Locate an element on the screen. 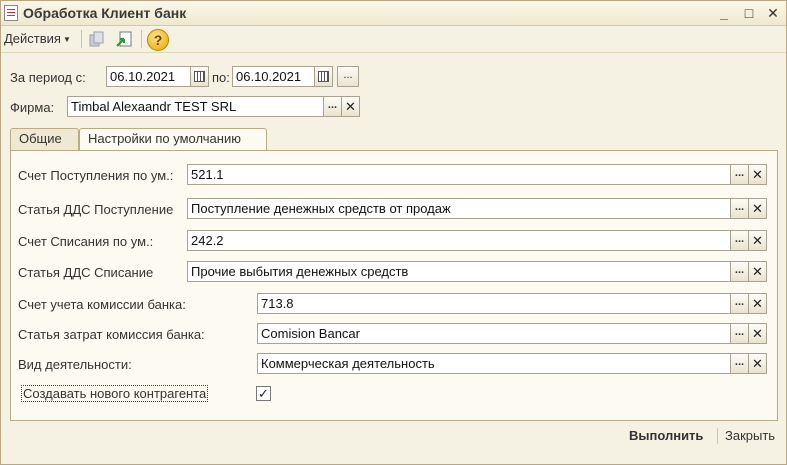 This screenshot has width=787, height=465. bank-fee-expense-label: Статья затрат комиссия банка: is located at coordinates (111, 334).